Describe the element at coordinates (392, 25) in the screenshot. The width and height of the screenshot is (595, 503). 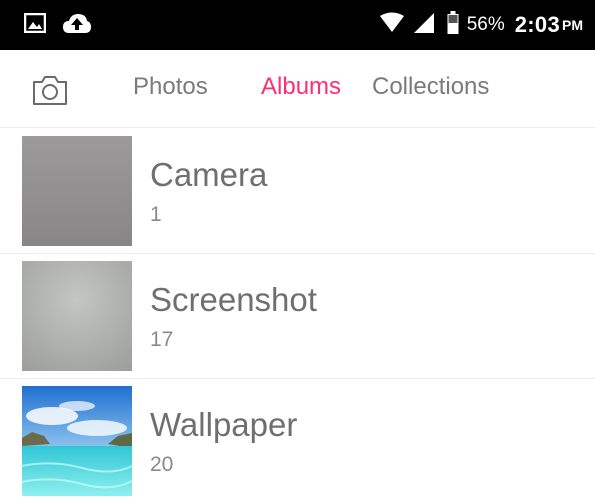
I see `wifi-icon` at that location.